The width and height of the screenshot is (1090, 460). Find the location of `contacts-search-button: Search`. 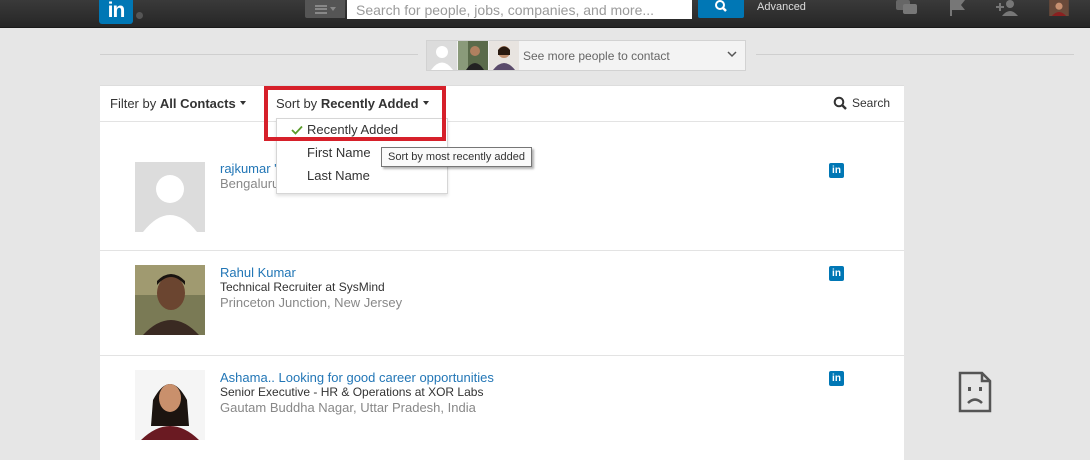

contacts-search-button: Search is located at coordinates (861, 103).